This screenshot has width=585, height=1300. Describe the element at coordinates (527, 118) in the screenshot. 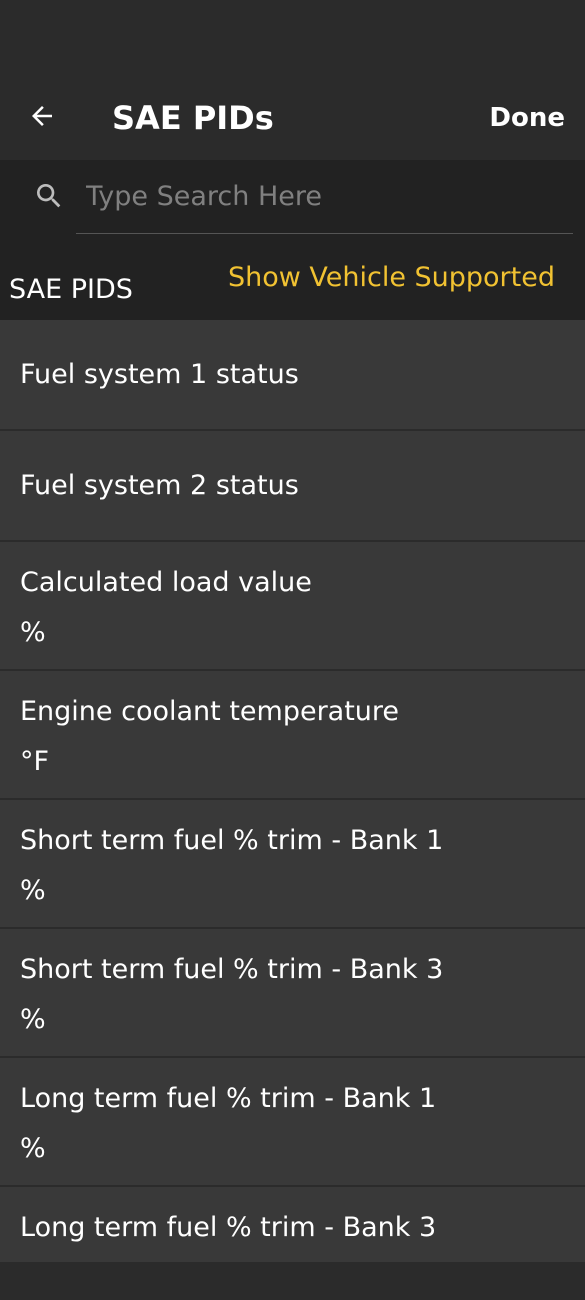

I see `done-button: Done` at that location.